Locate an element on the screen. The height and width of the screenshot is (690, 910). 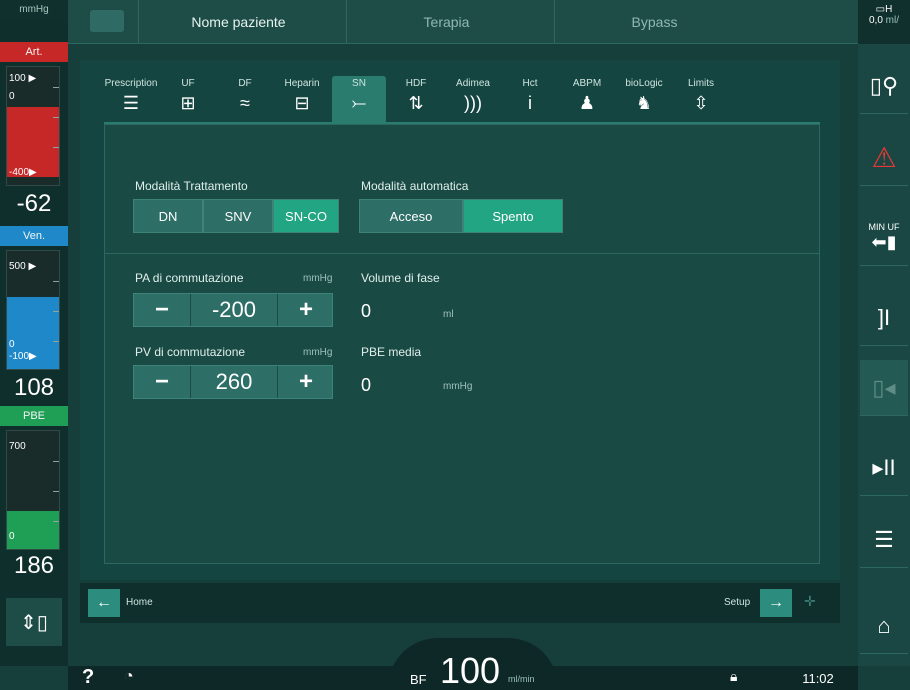
min-uf-label: MIN UF is located at coordinates (884, 227).